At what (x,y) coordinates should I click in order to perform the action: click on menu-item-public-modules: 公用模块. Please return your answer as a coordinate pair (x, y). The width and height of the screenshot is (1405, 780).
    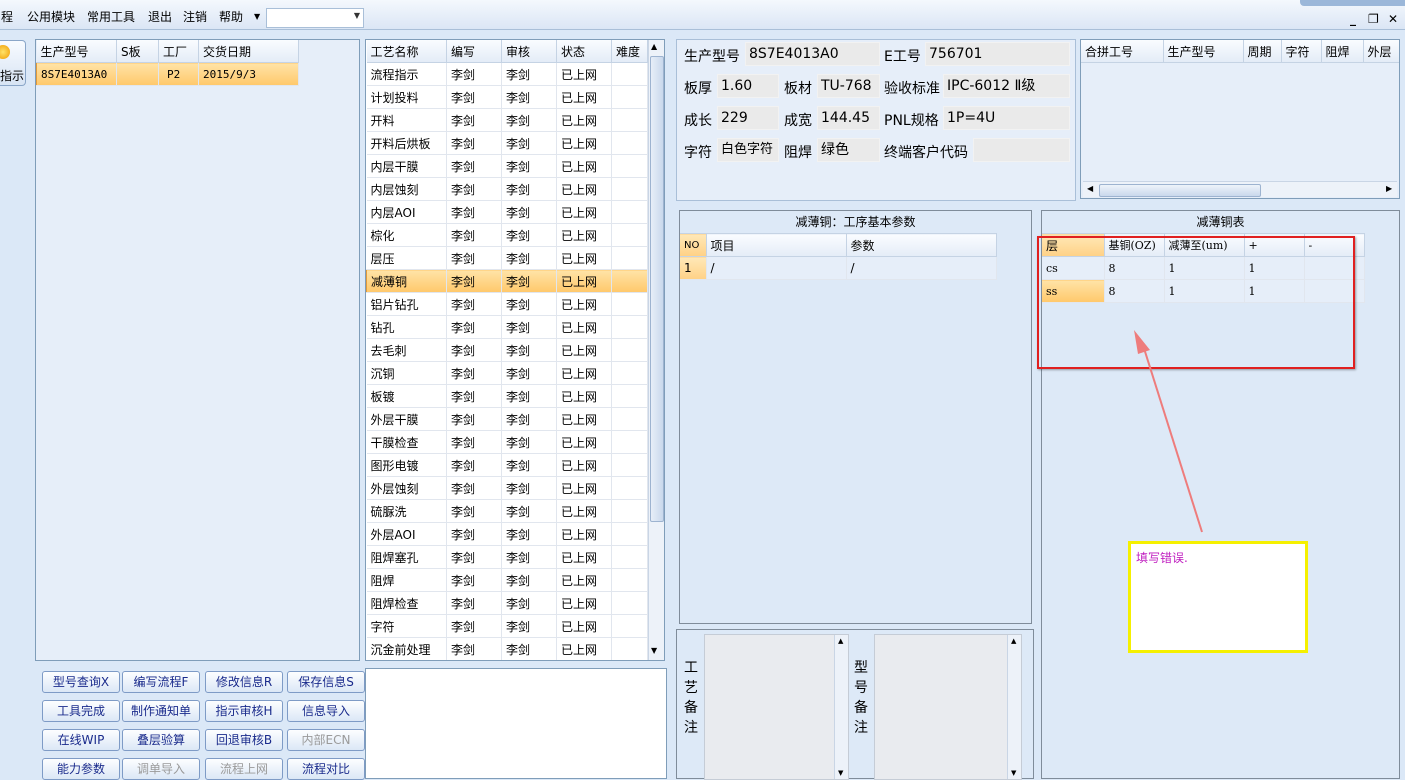
    Looking at the image, I should click on (51, 16).